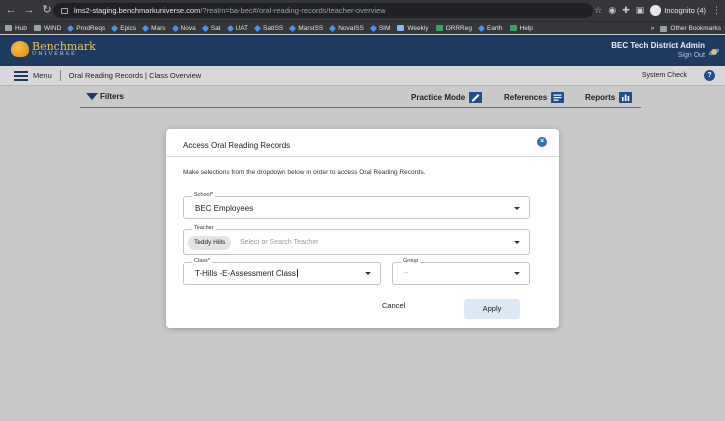  What do you see at coordinates (640, 10) in the screenshot?
I see `sidepanel-icon: ▣` at bounding box center [640, 10].